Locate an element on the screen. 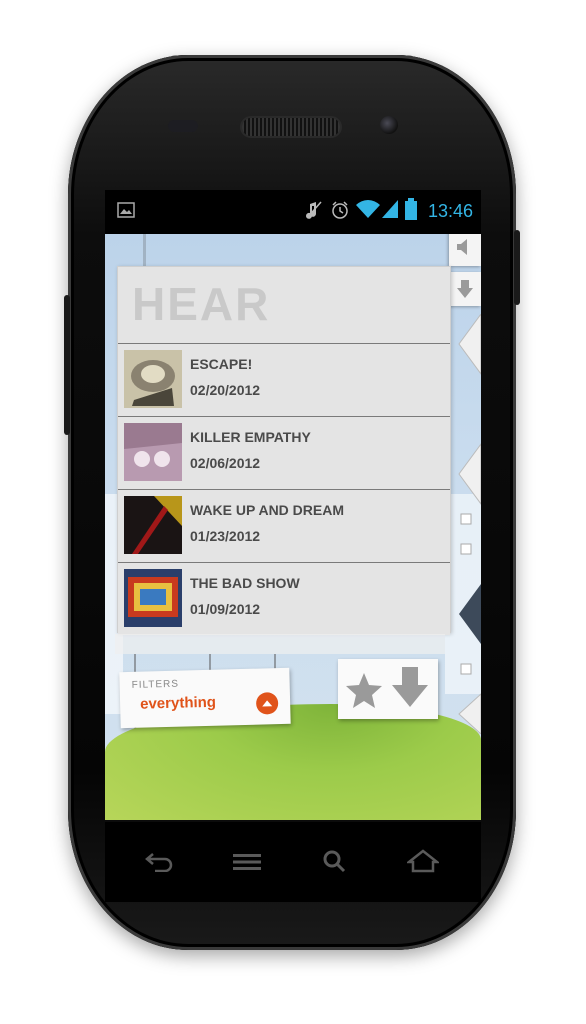 The width and height of the screenshot is (586, 1024). episode-date: 01/23/2012 is located at coordinates (225, 536).